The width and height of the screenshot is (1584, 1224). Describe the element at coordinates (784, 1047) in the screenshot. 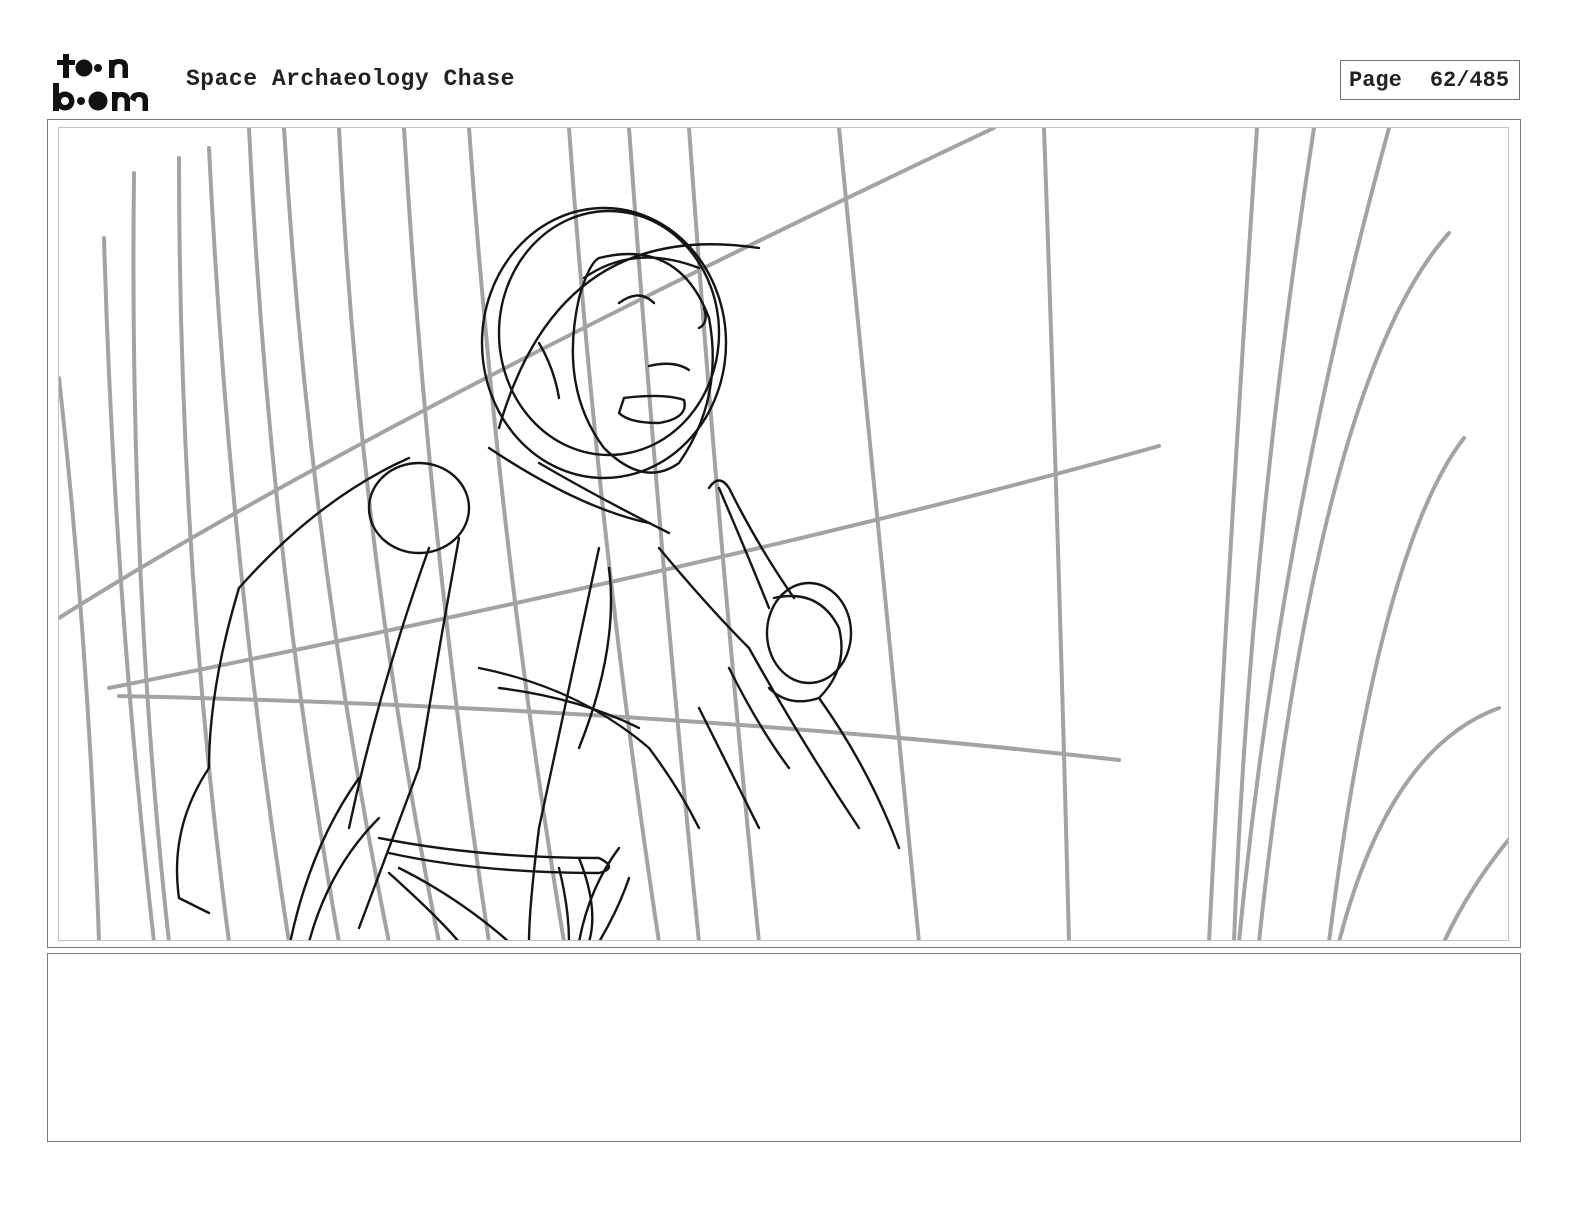

I see `panel-caption-box` at that location.